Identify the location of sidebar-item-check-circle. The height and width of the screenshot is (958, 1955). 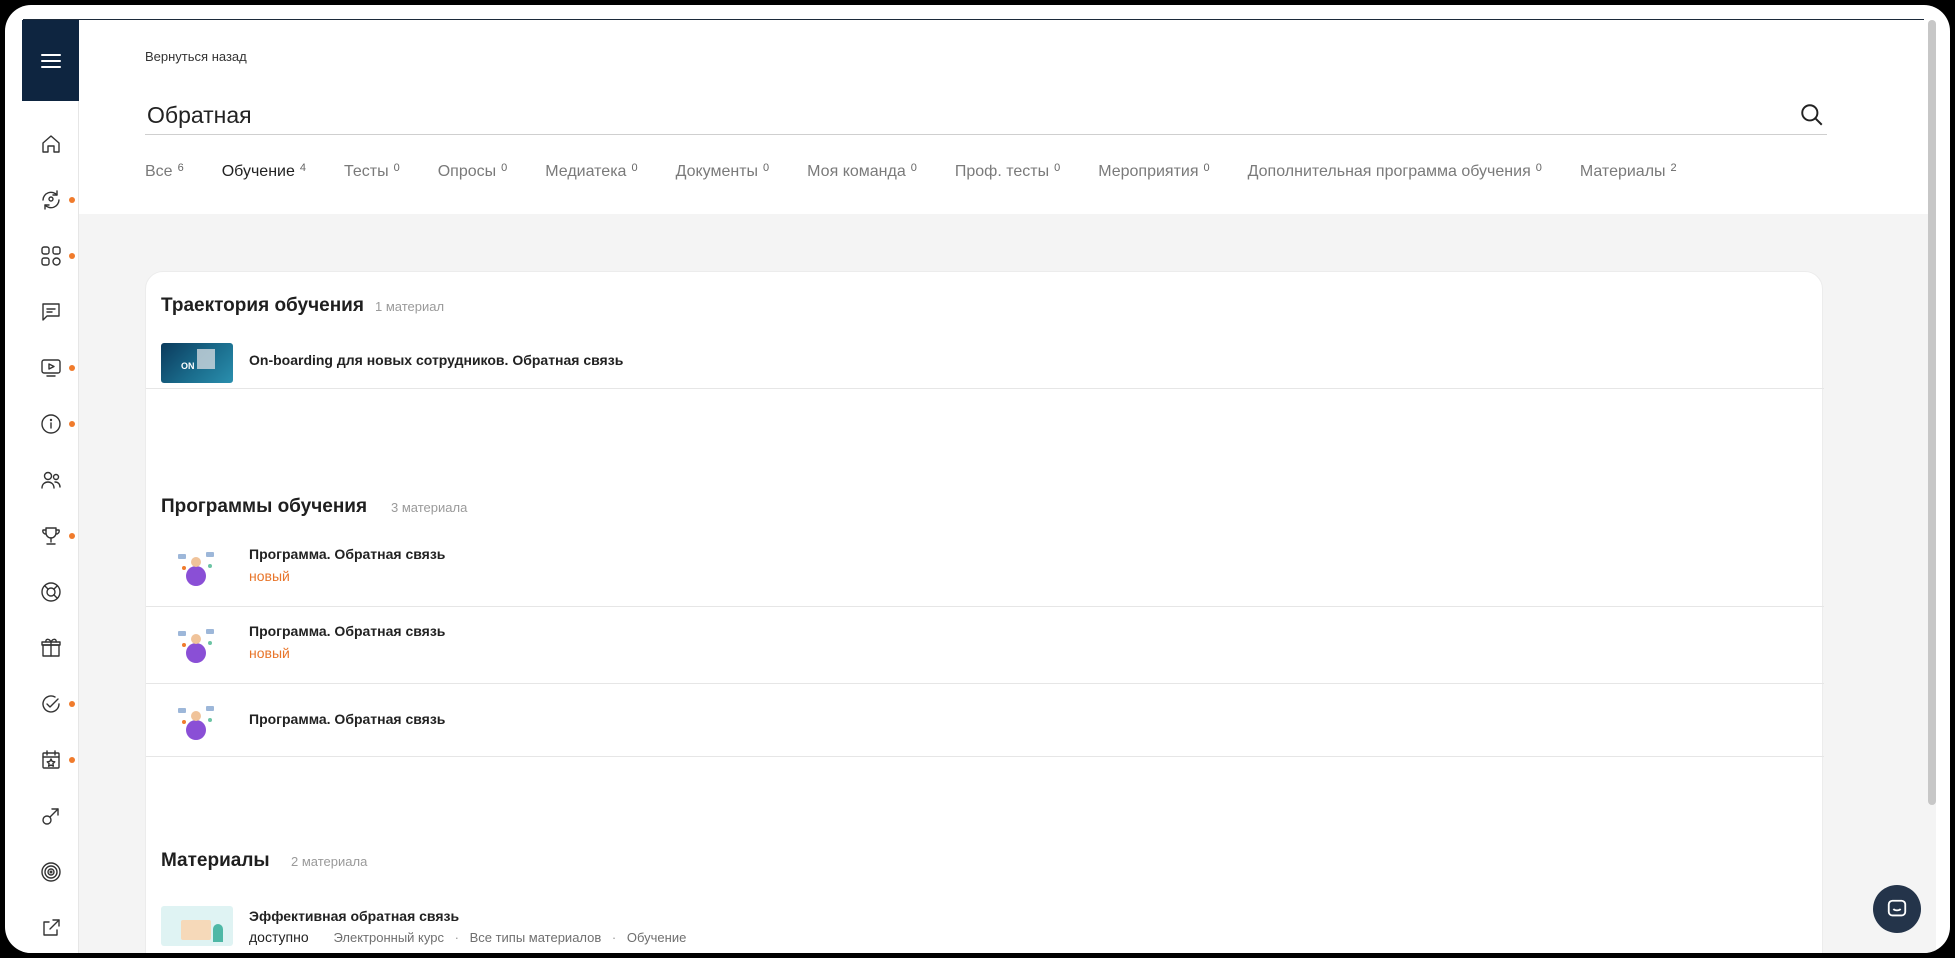
(50, 704).